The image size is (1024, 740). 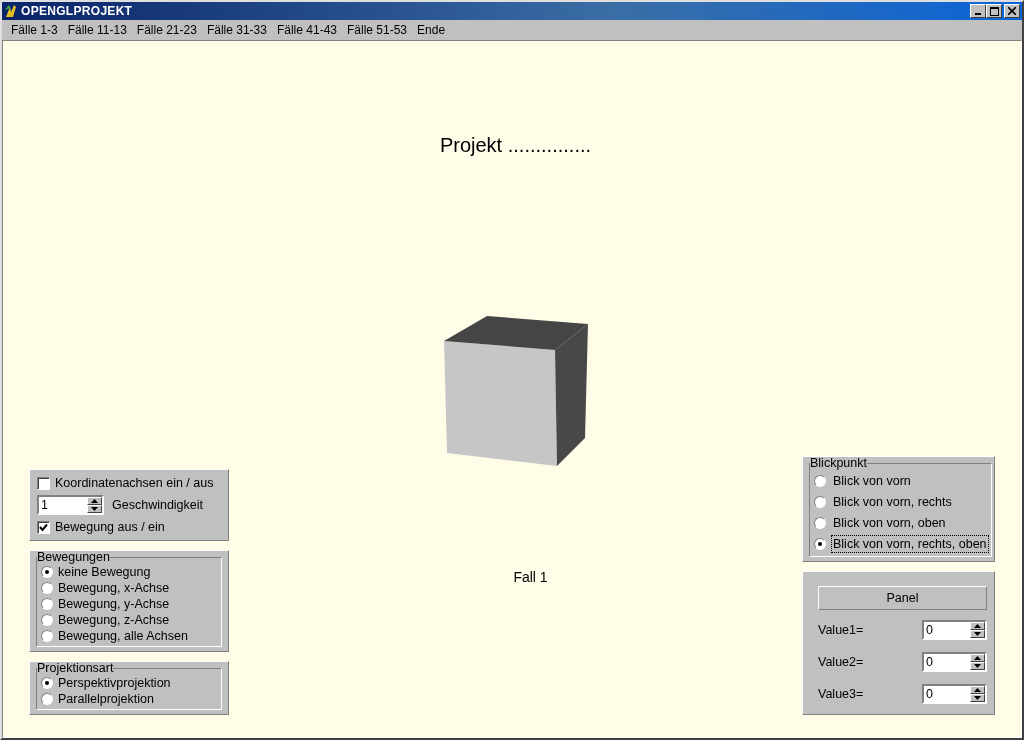 I want to click on window-title: OPENGLPROJEKT, so click(x=77, y=11).